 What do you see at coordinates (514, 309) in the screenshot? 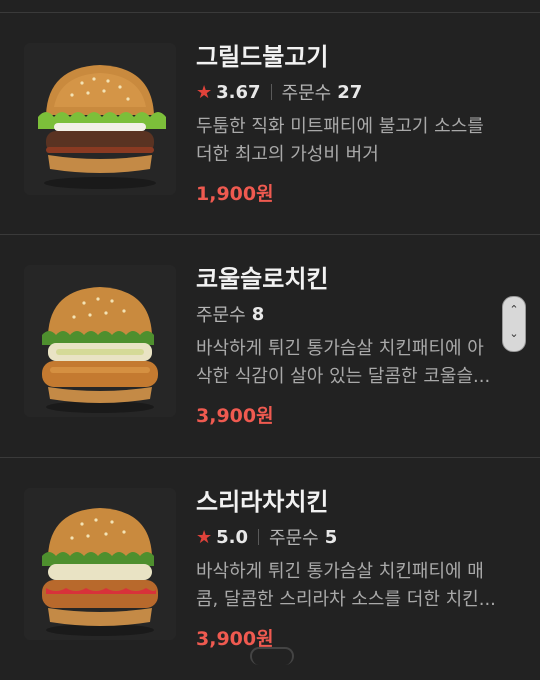
I see `chevron-up-icon: ⌃` at bounding box center [514, 309].